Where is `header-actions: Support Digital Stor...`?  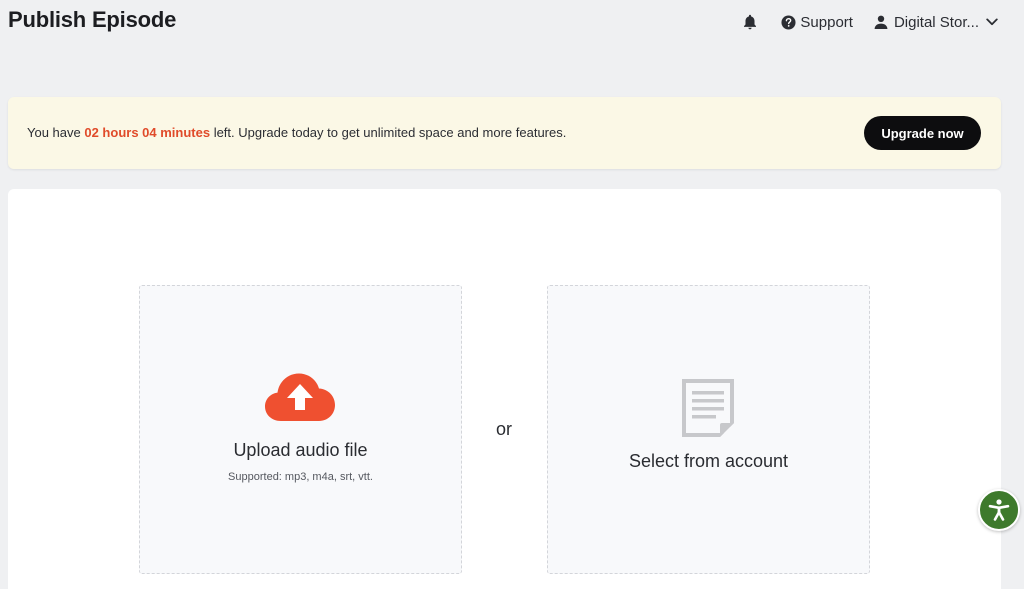 header-actions: Support Digital Stor... is located at coordinates (870, 22).